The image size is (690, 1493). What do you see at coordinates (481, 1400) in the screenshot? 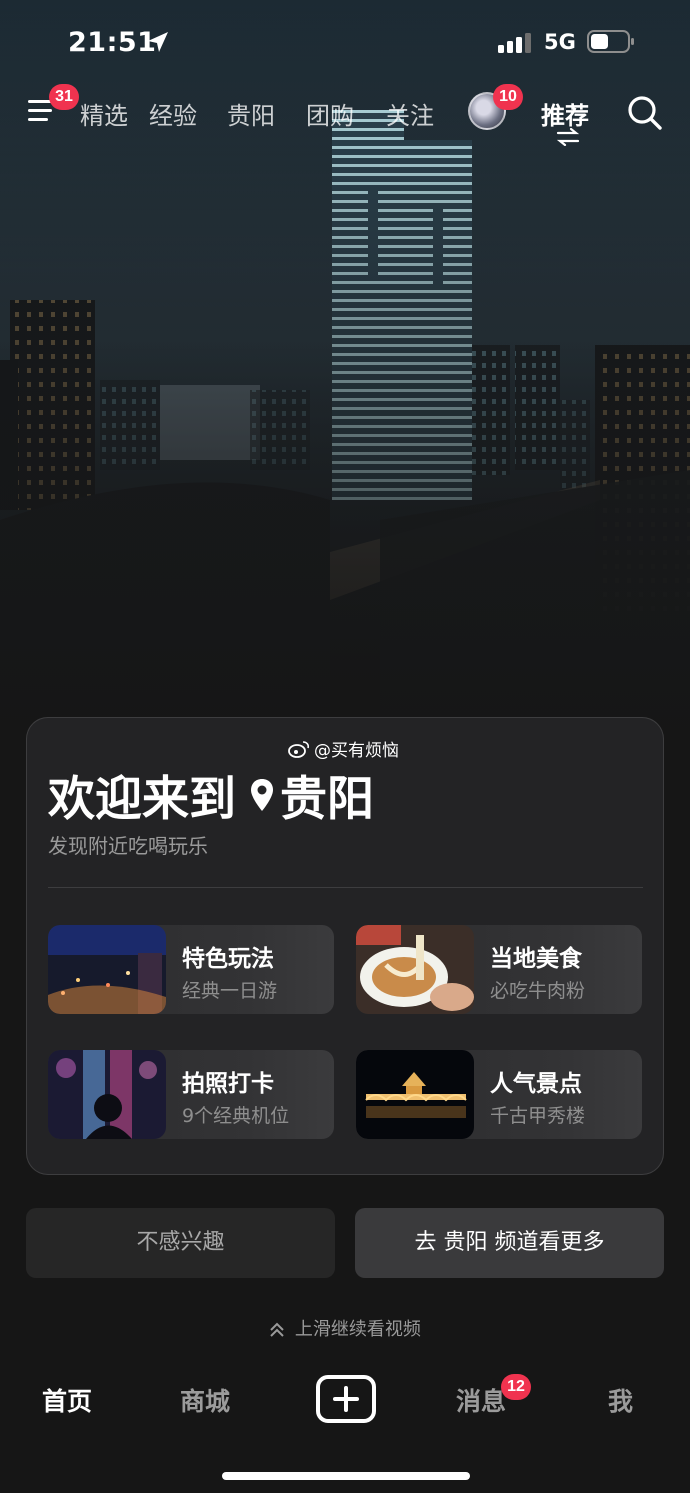
I see `tab-messages: 消息` at bounding box center [481, 1400].